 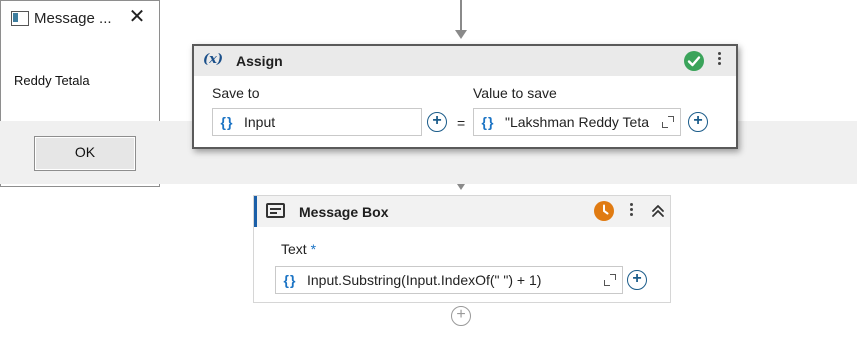 I want to click on assign-more-icon, so click(x=719, y=60).